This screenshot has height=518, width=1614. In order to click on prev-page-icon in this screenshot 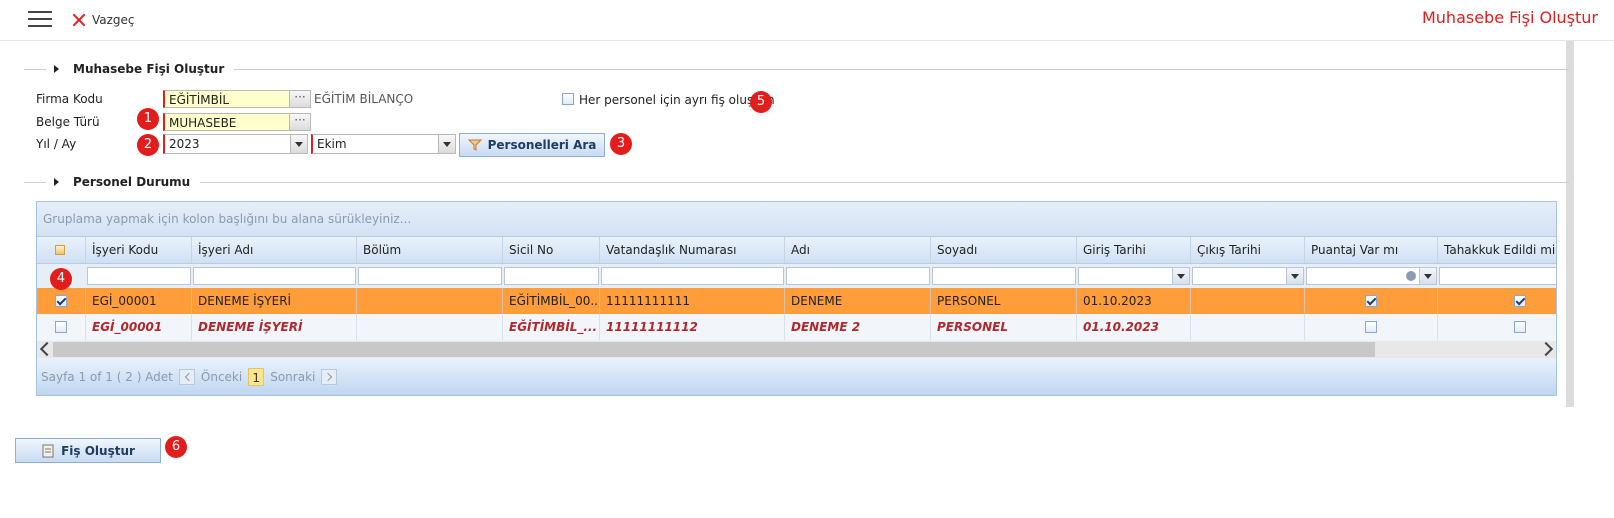, I will do `click(186, 377)`.